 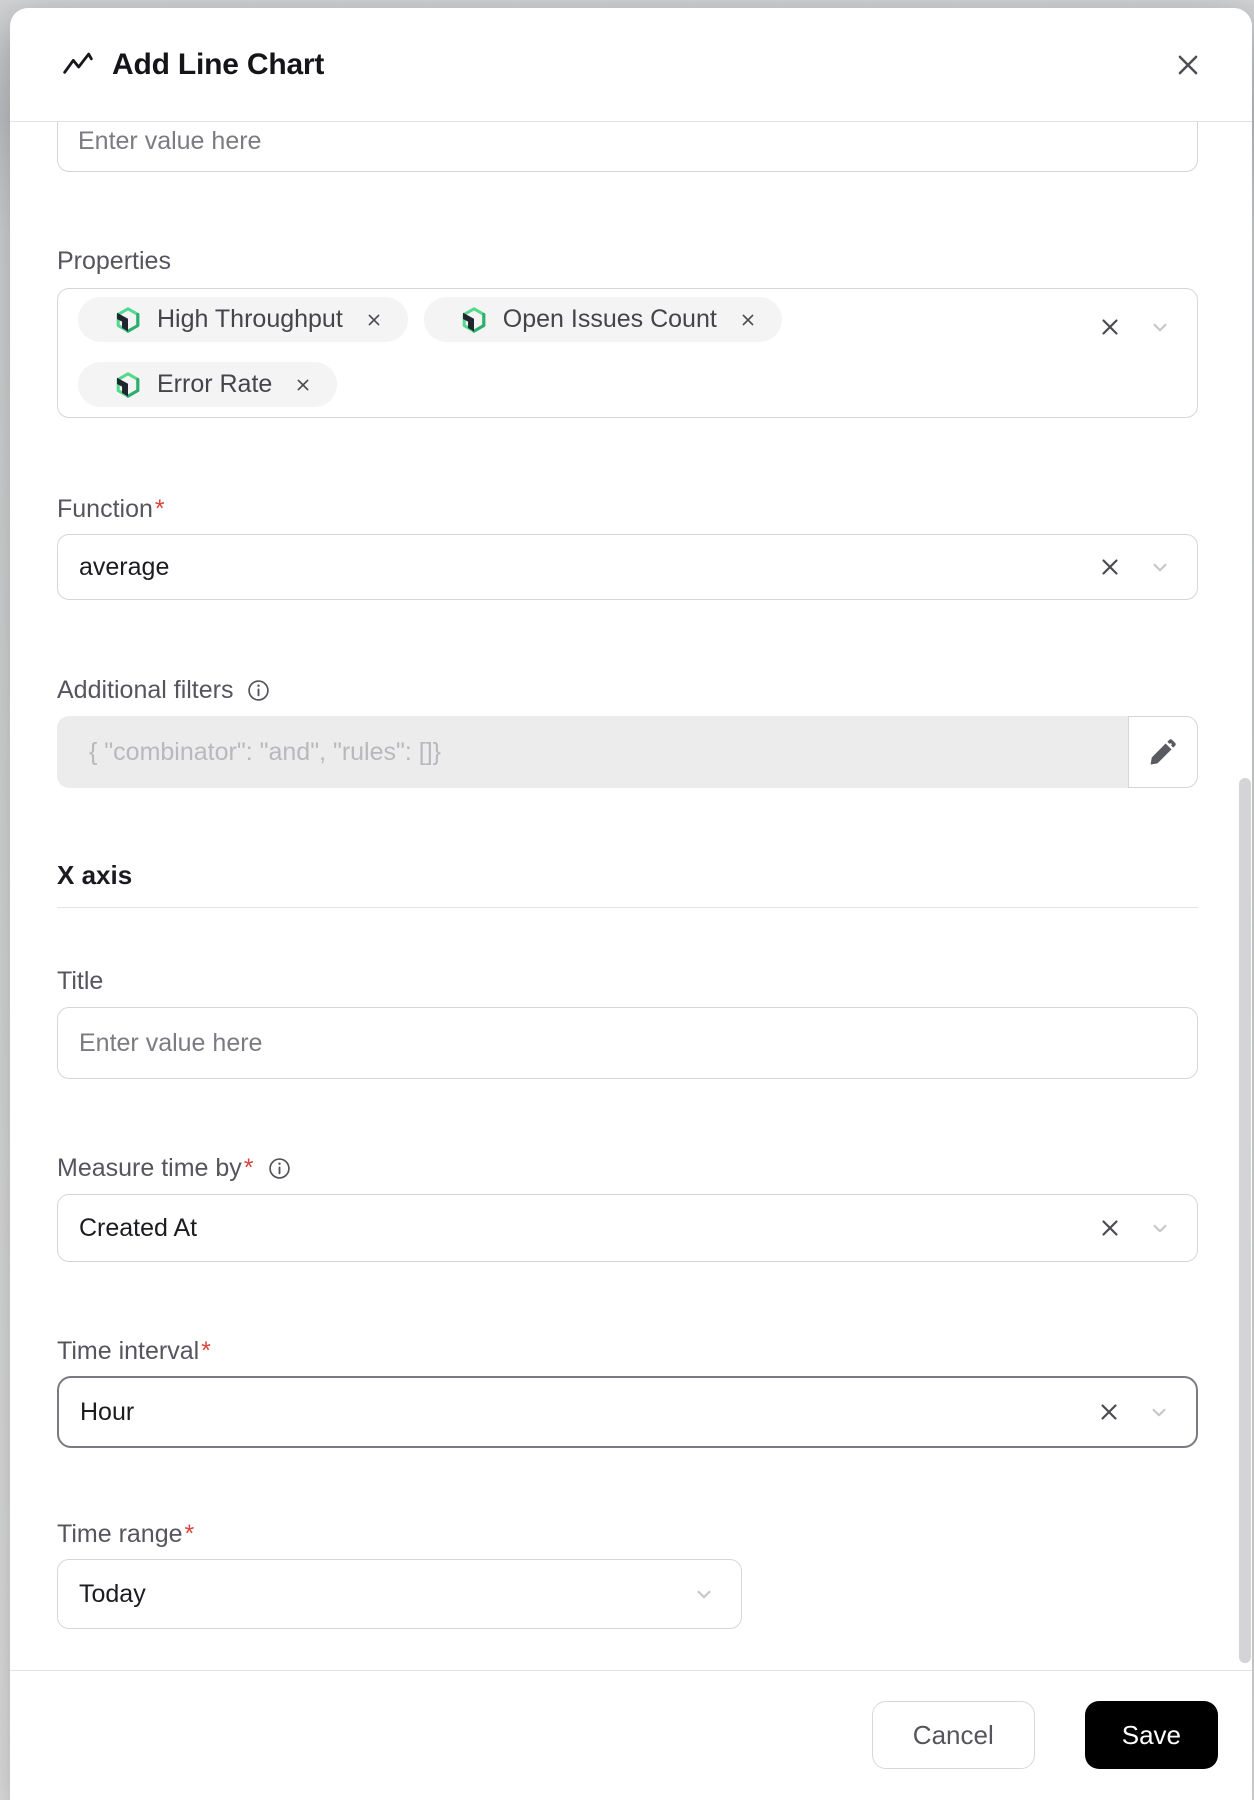 What do you see at coordinates (124, 566) in the screenshot?
I see `function-value: average` at bounding box center [124, 566].